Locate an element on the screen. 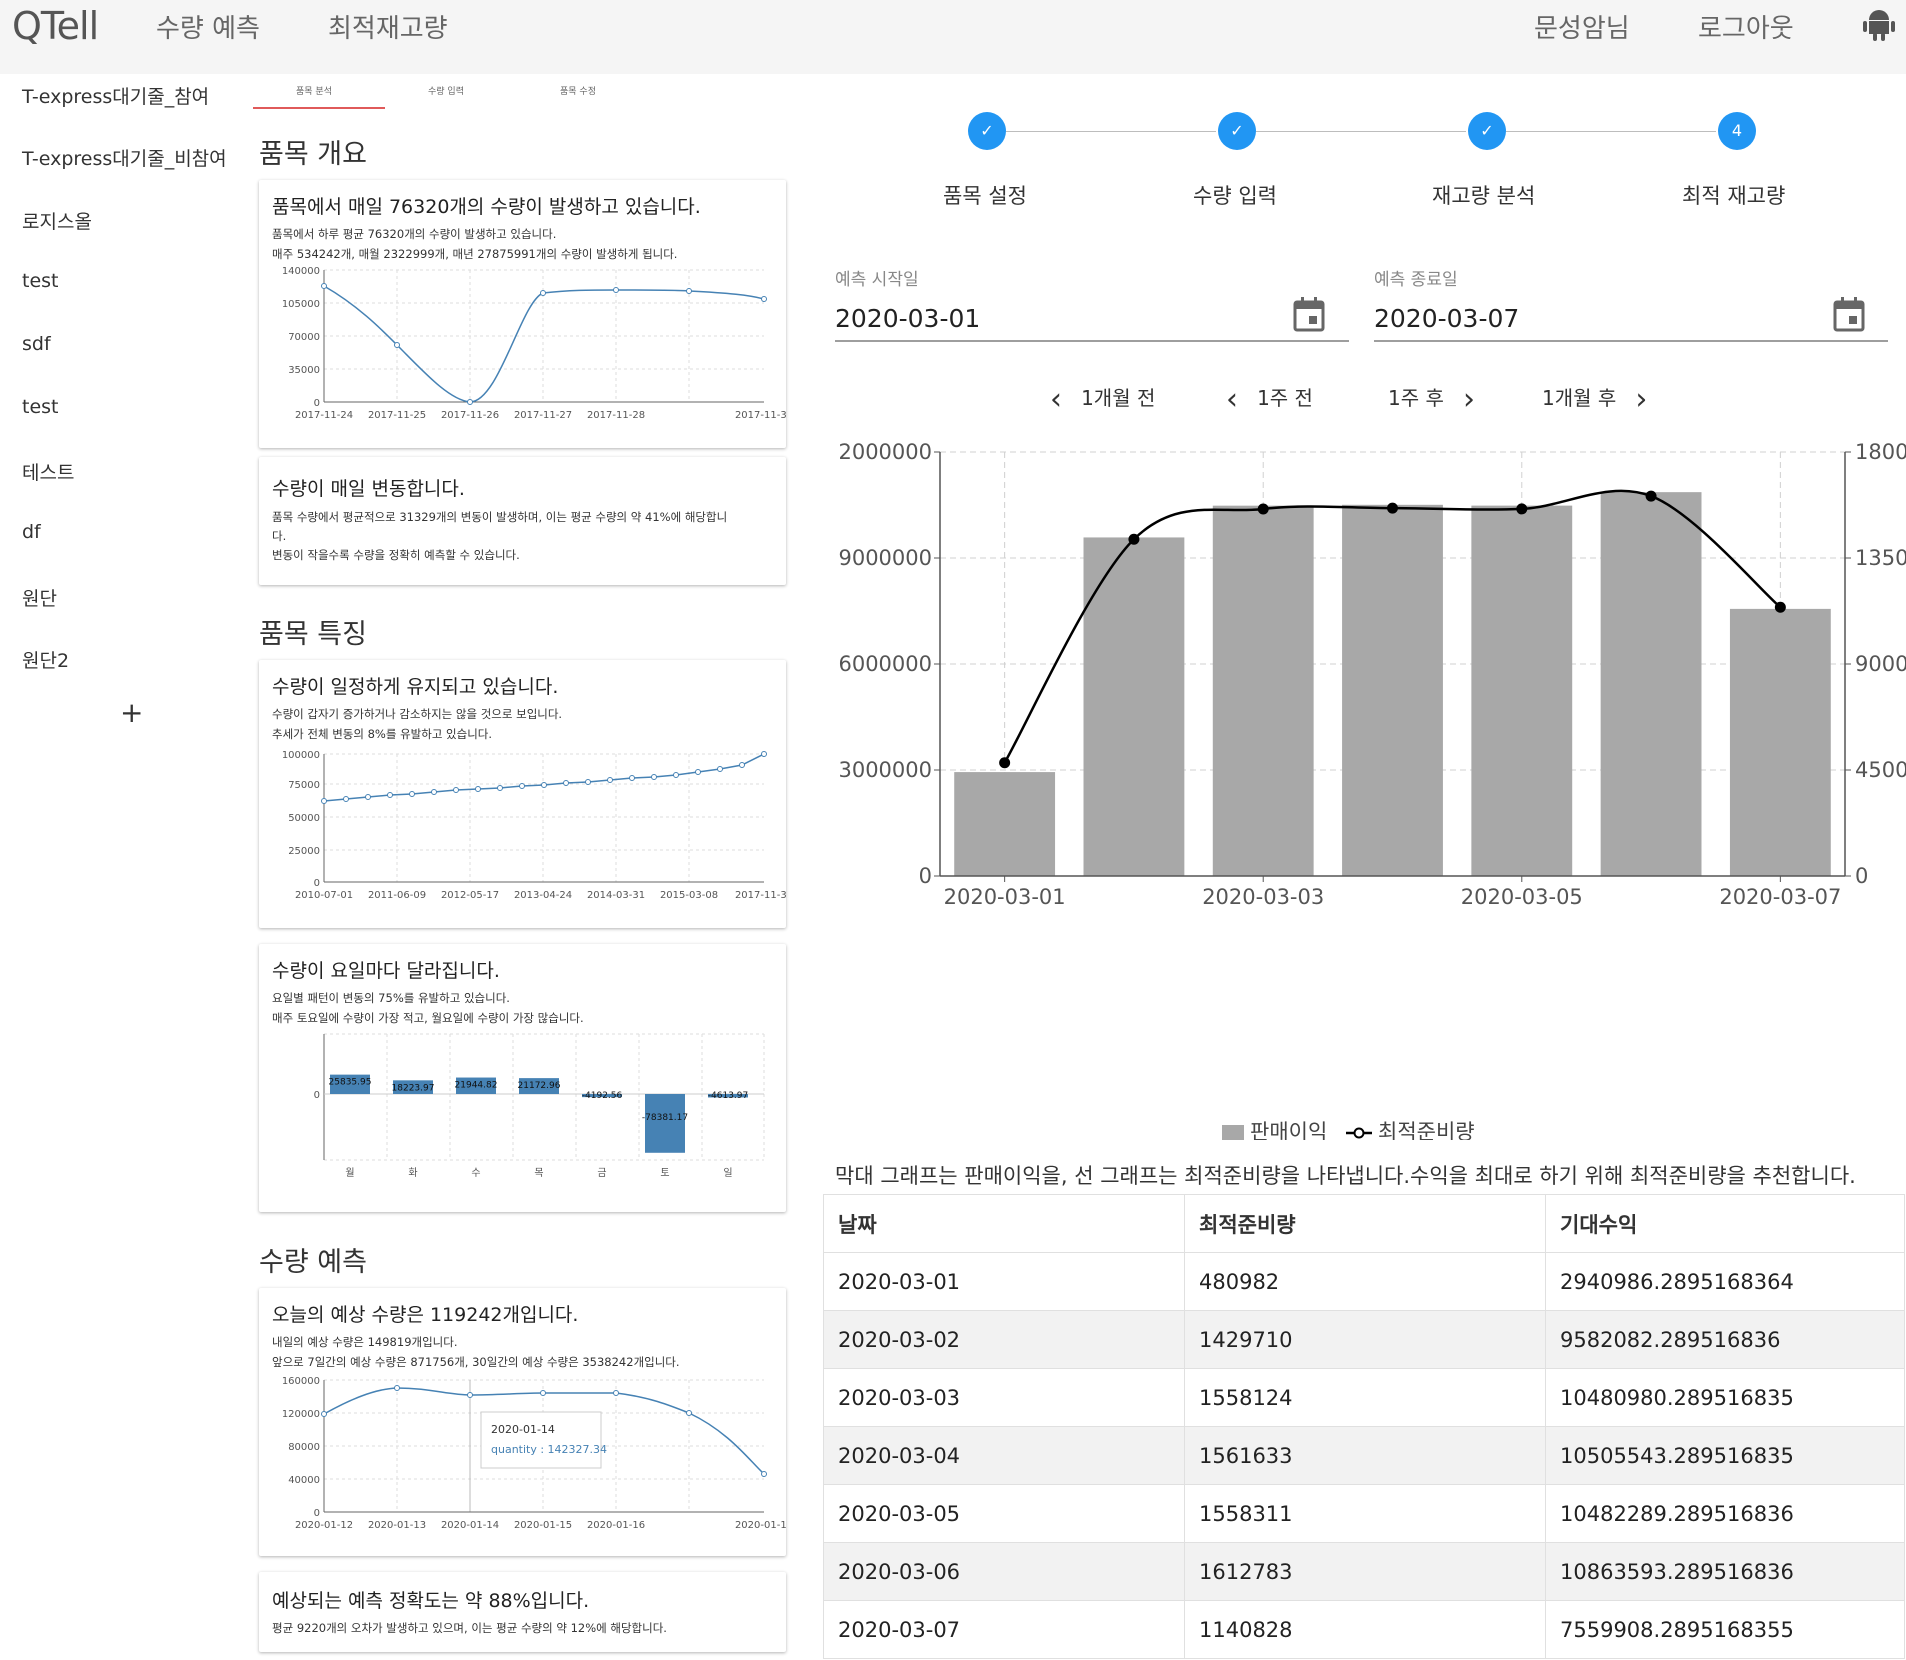 The height and width of the screenshot is (1660, 1906). y-tick: 70000 is located at coordinates (304, 337).